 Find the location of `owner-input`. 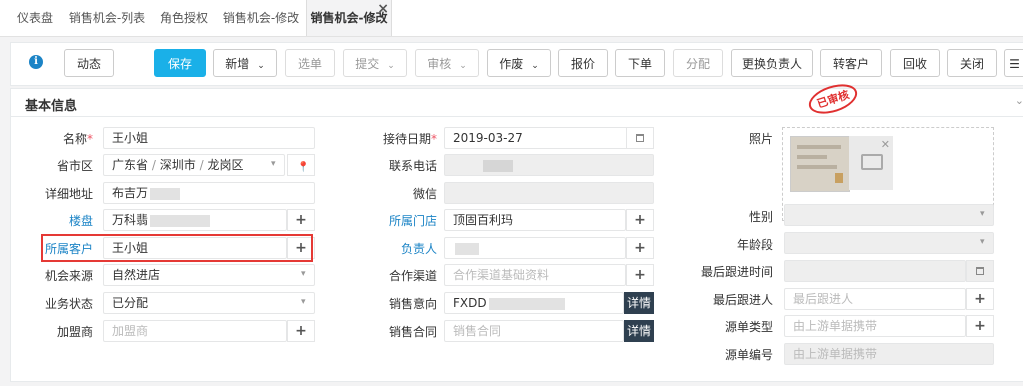

owner-input is located at coordinates (535, 248).